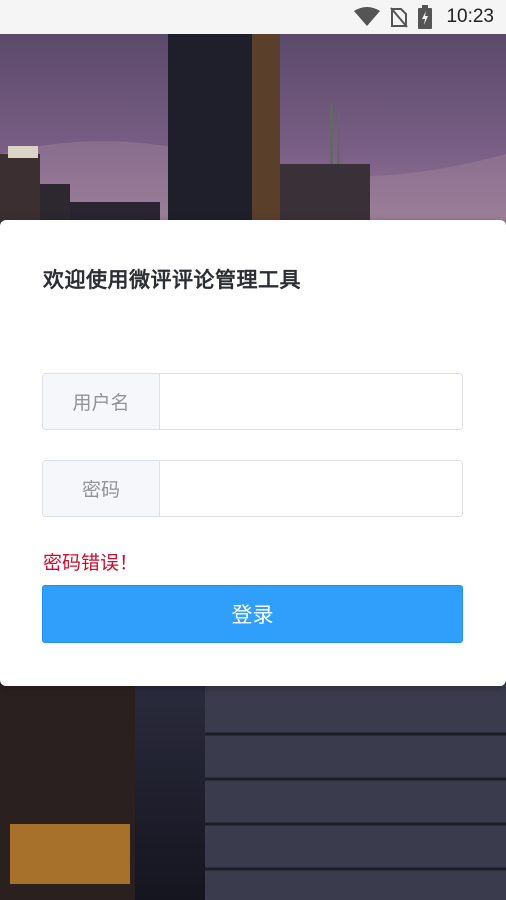 This screenshot has height=900, width=506. Describe the element at coordinates (101, 488) in the screenshot. I see `password-label: 密码` at that location.